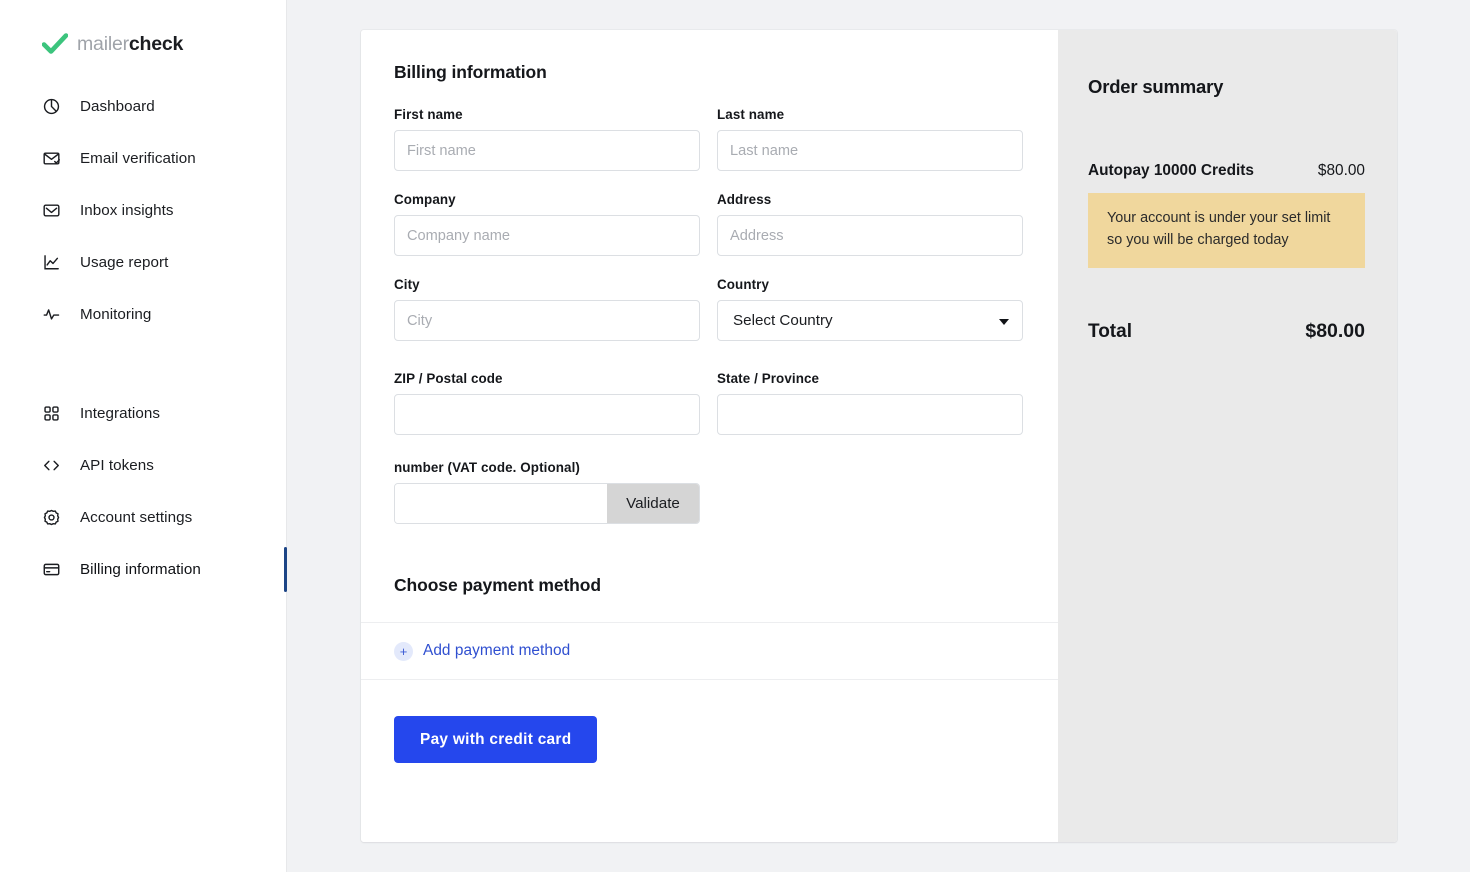  What do you see at coordinates (140, 569) in the screenshot?
I see `sidebar-item-label: Billing information` at bounding box center [140, 569].